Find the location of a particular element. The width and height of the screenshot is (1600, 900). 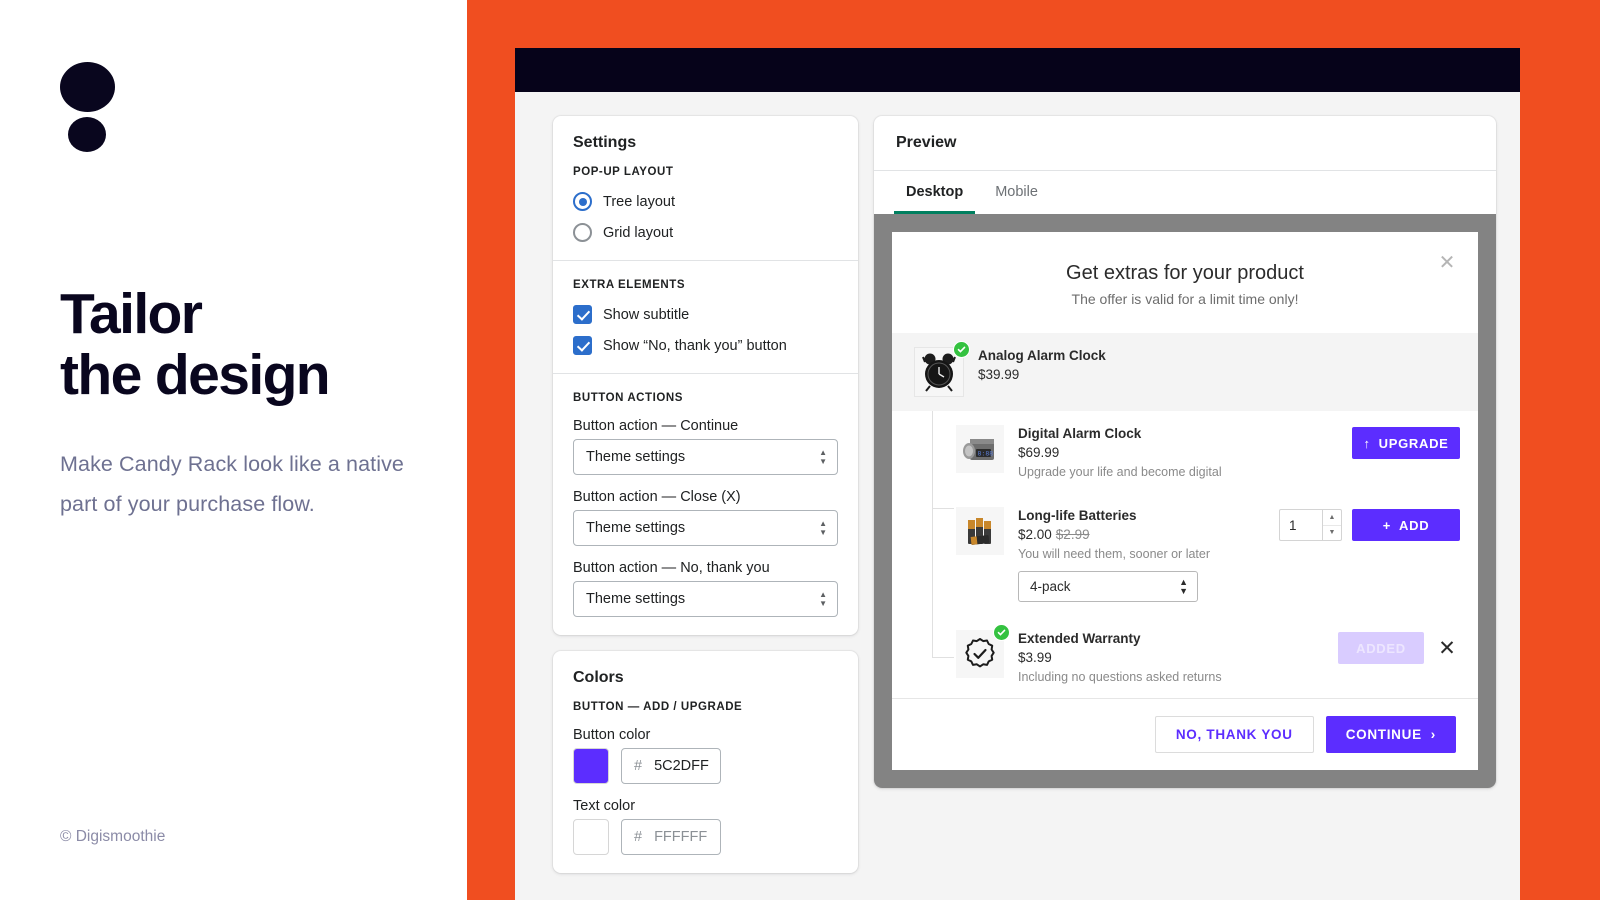

product-name: Extended Warranty is located at coordinates (1079, 638).